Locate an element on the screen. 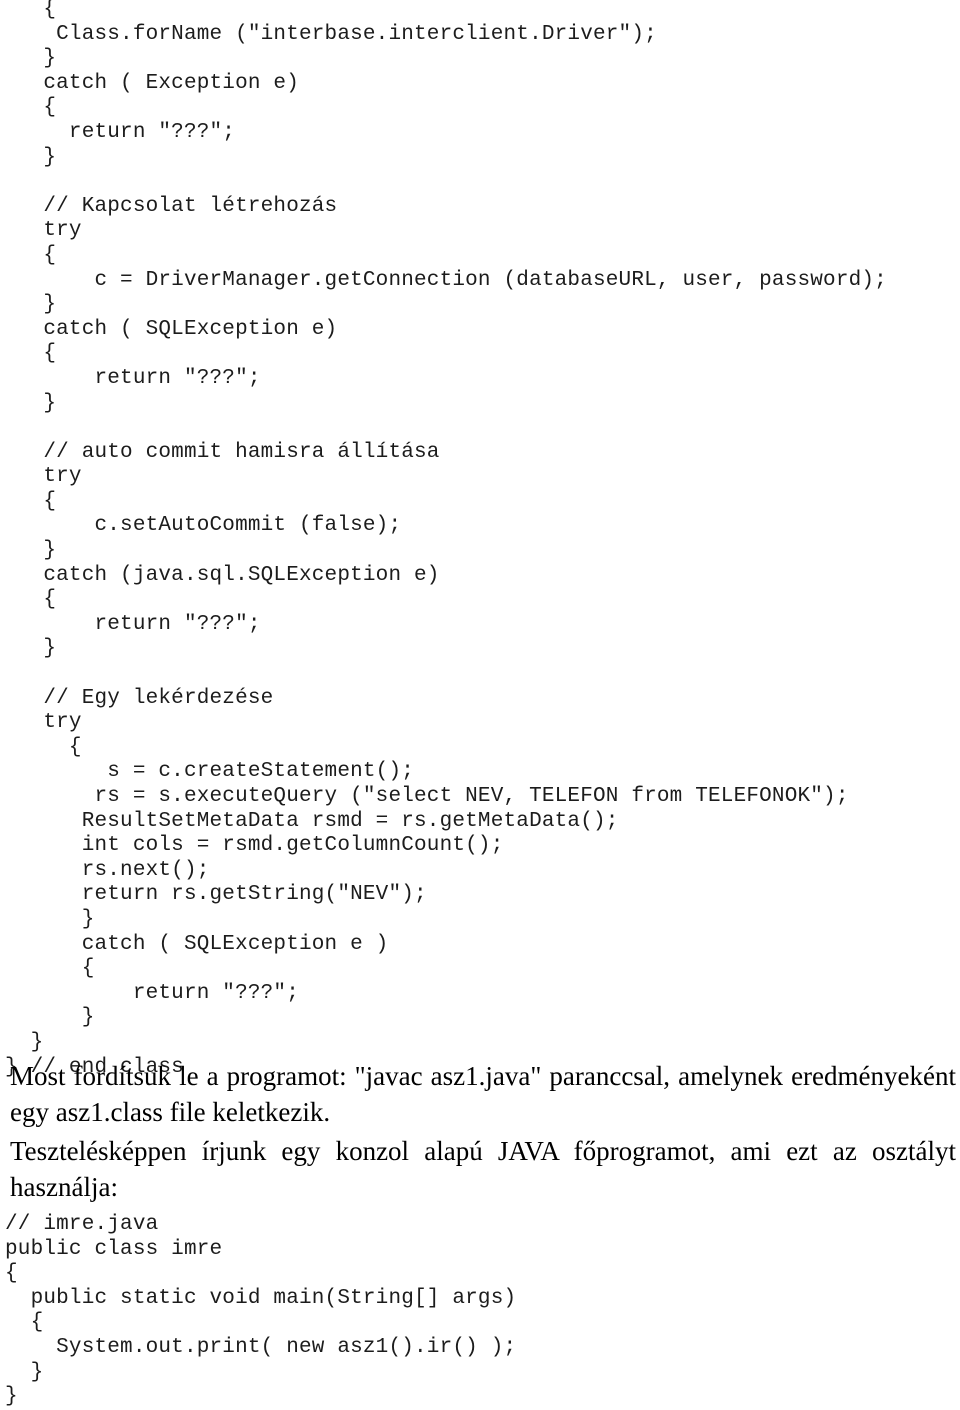 The image size is (960, 1410). paragraph-line: használja: is located at coordinates (64, 1187).